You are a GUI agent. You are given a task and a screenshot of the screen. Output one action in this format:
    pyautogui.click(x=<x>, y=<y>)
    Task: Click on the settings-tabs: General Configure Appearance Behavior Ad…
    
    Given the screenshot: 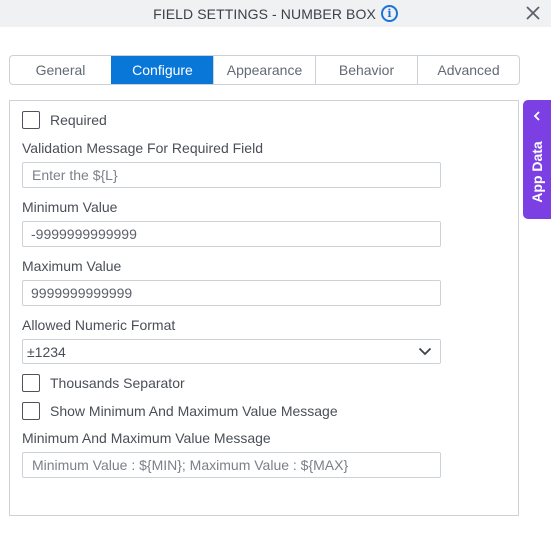 What is the action you would take?
    pyautogui.click(x=264, y=70)
    